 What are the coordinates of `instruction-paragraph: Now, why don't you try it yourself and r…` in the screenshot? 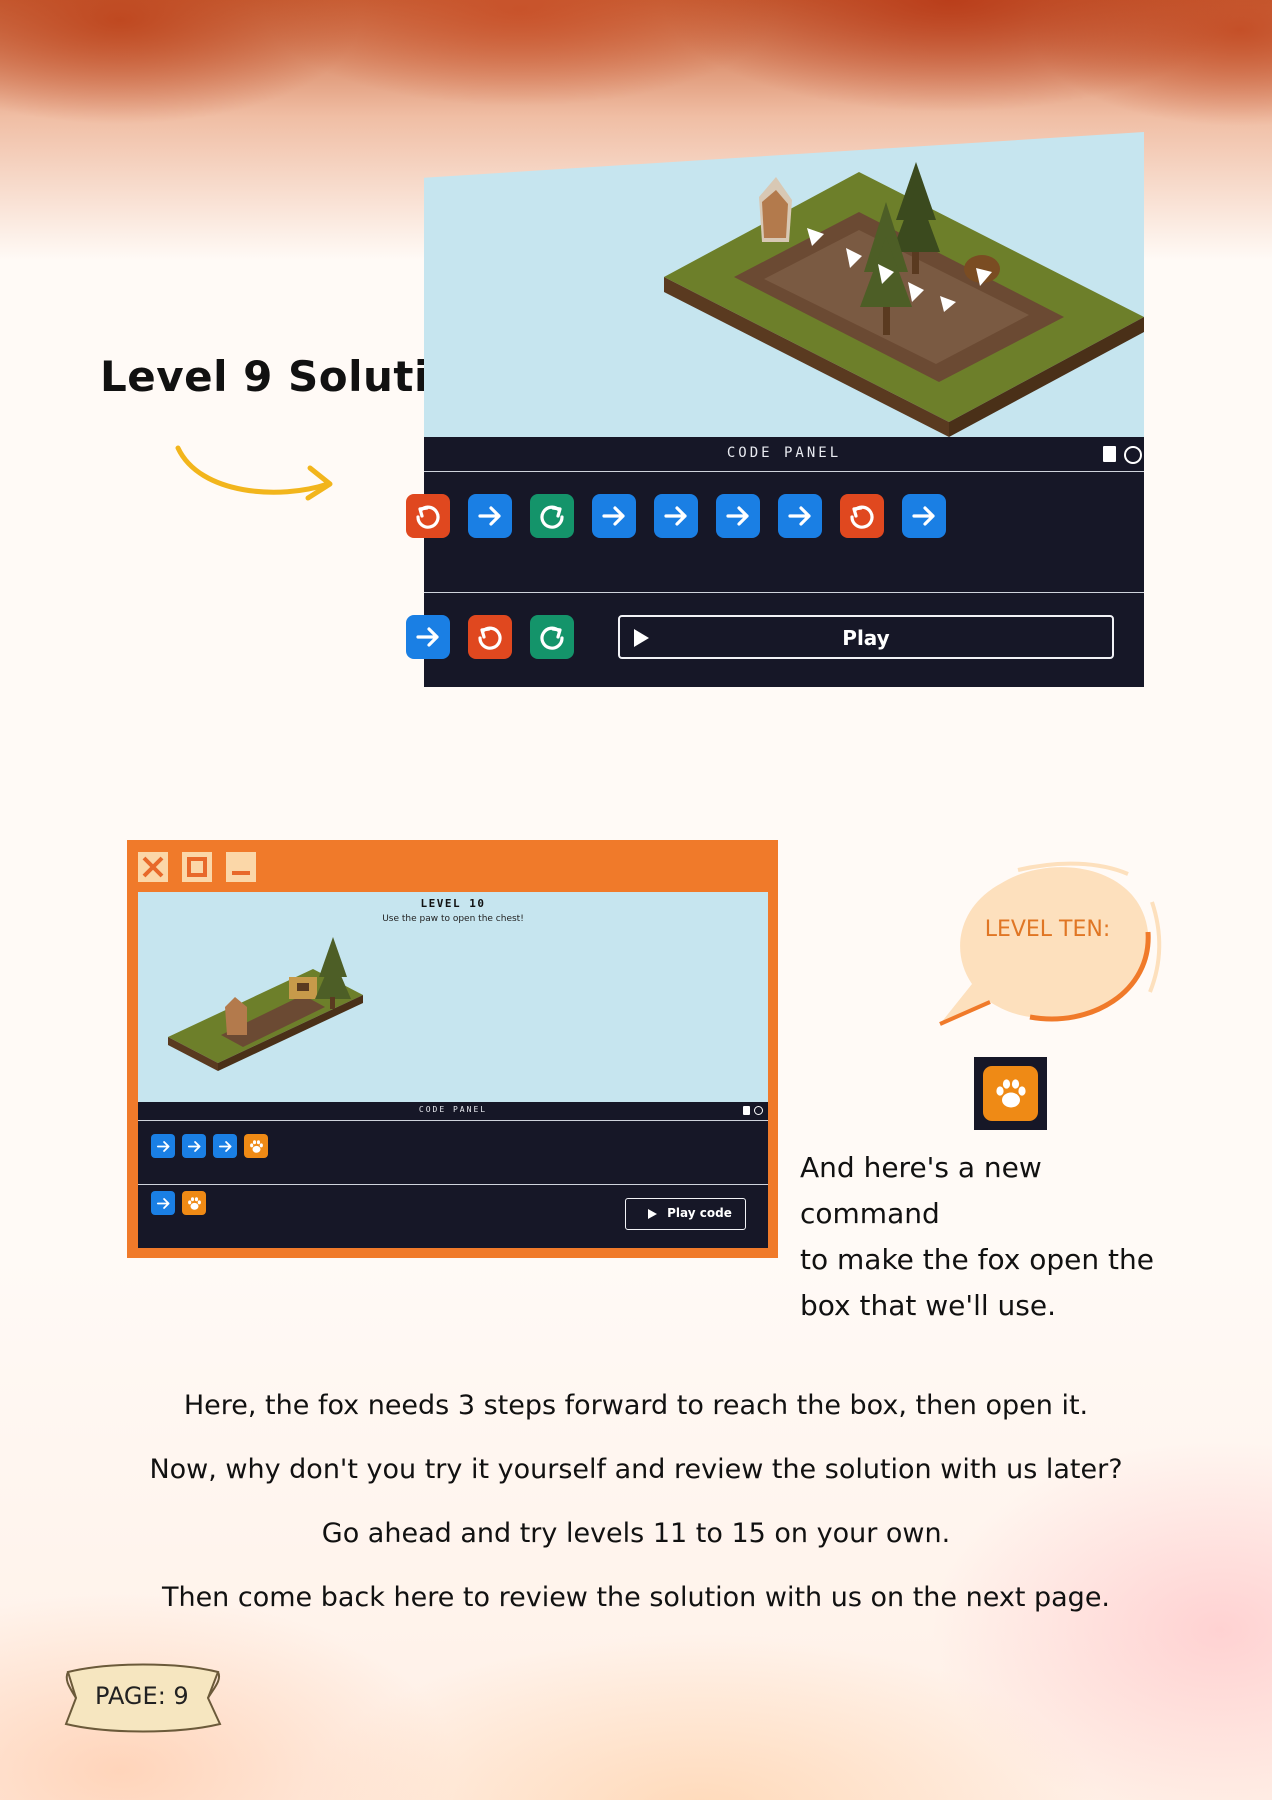 It's located at (636, 1469).